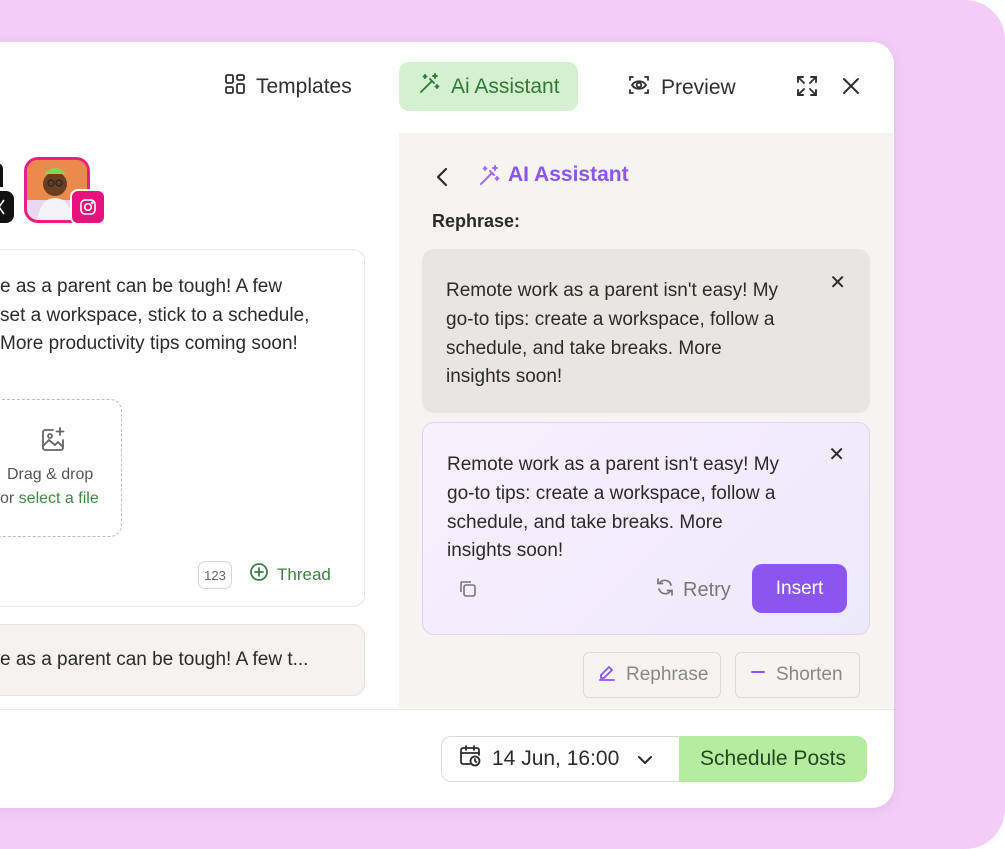 The height and width of the screenshot is (849, 1005). I want to click on preview-eye-icon, so click(639, 88).